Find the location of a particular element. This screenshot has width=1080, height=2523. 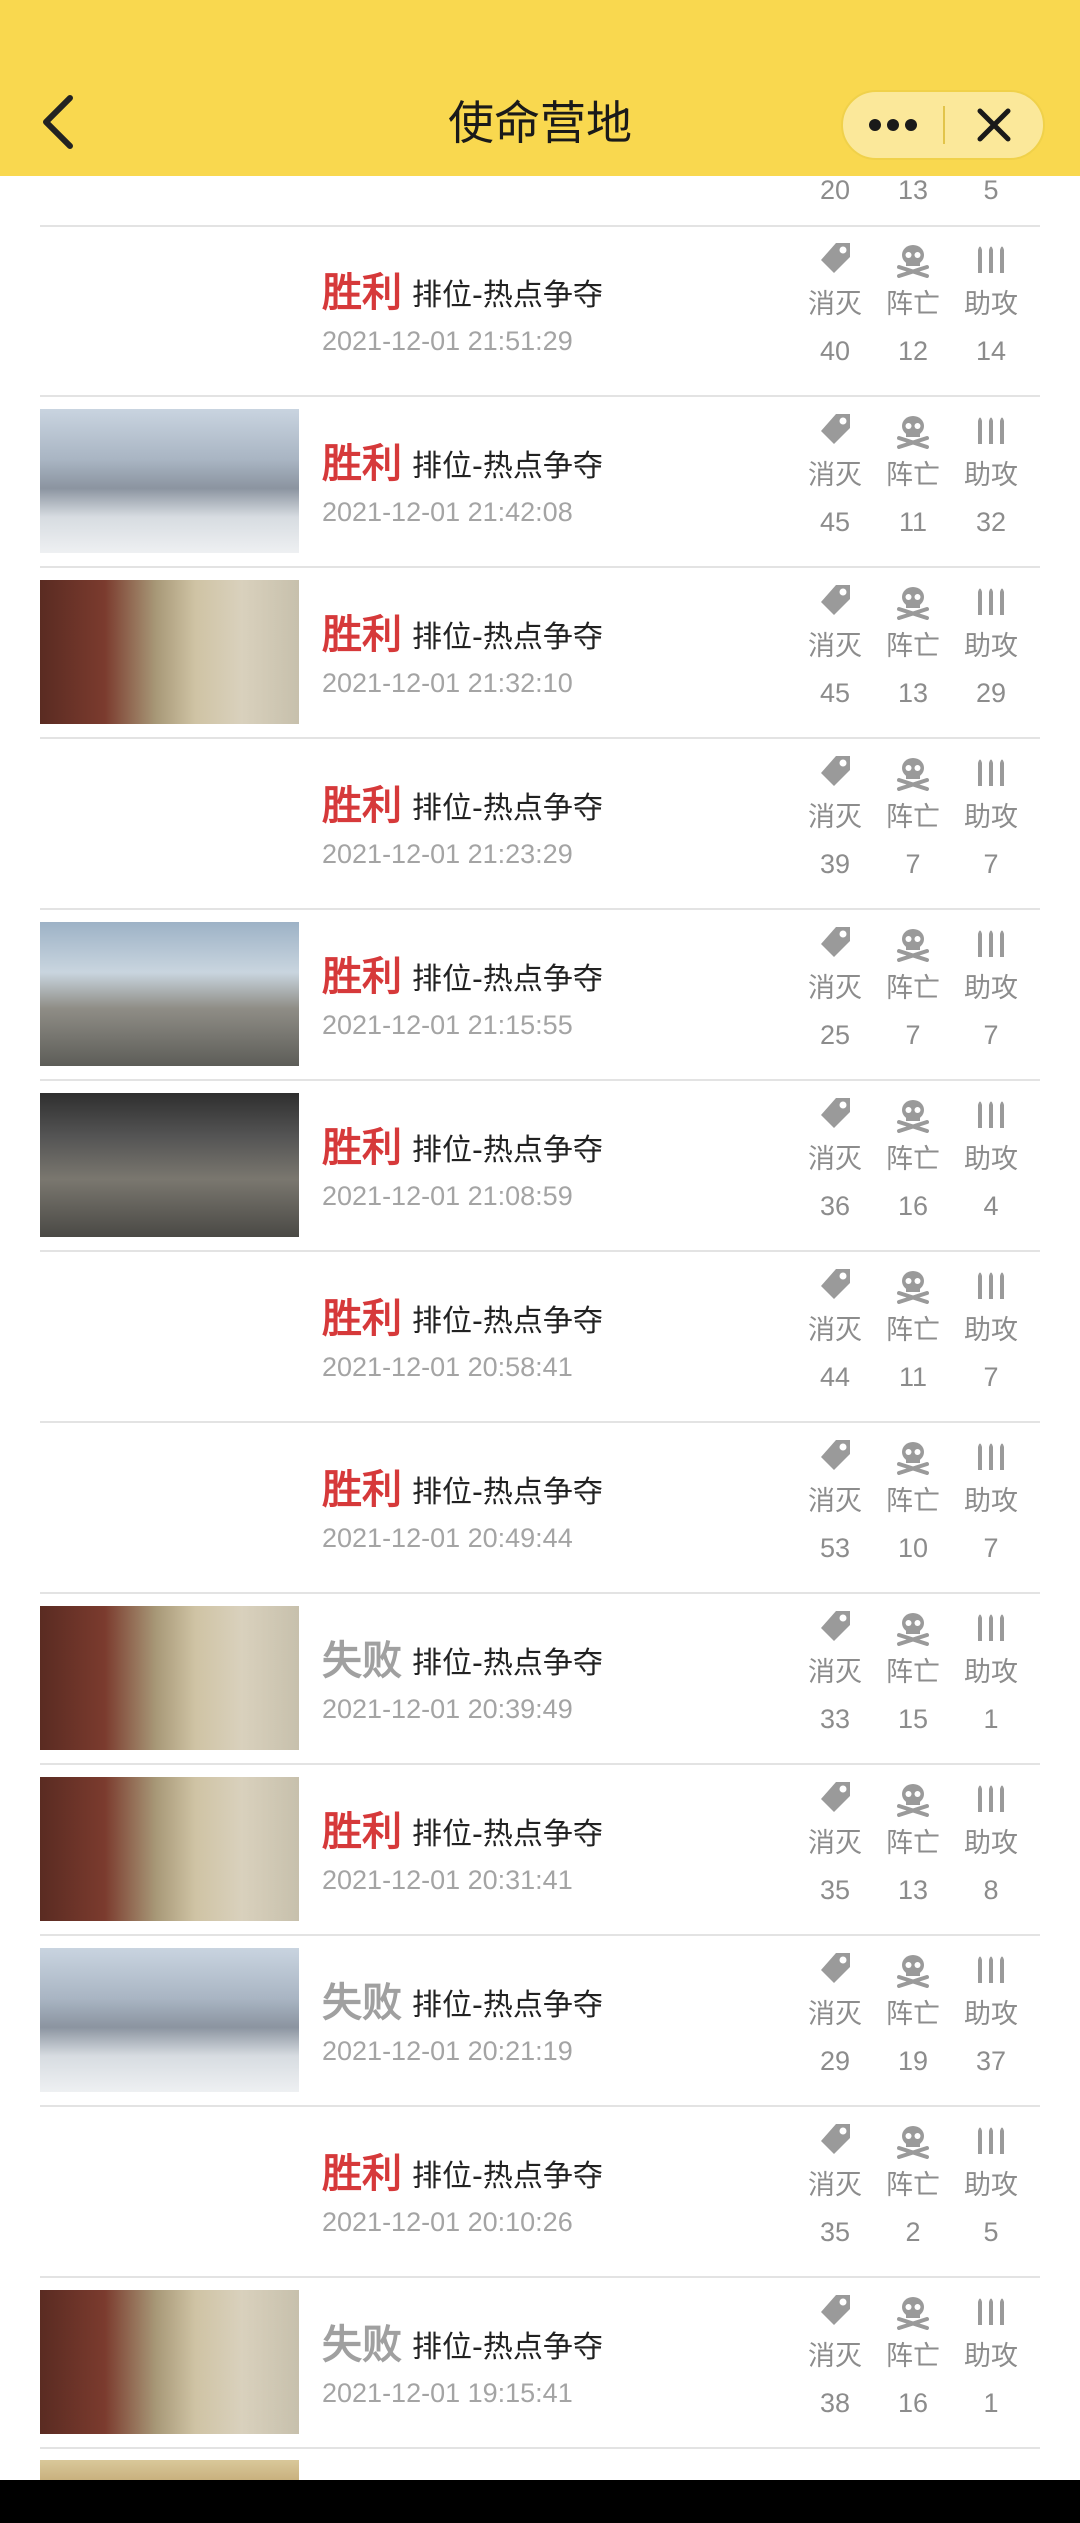

match-time: 2021-12-01 21:15:55 is located at coordinates (447, 1025).